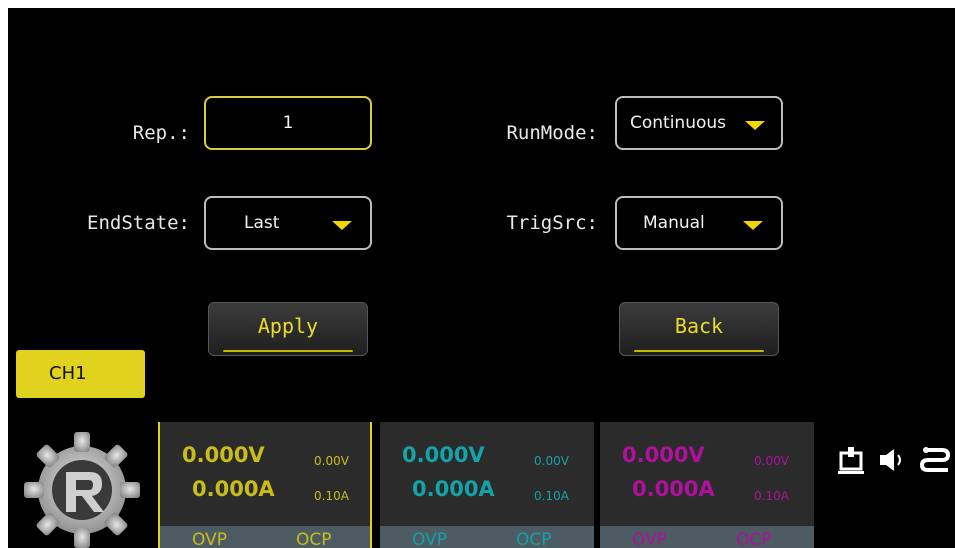  Describe the element at coordinates (678, 123) in the screenshot. I see `runmode-value: Continuous` at that location.